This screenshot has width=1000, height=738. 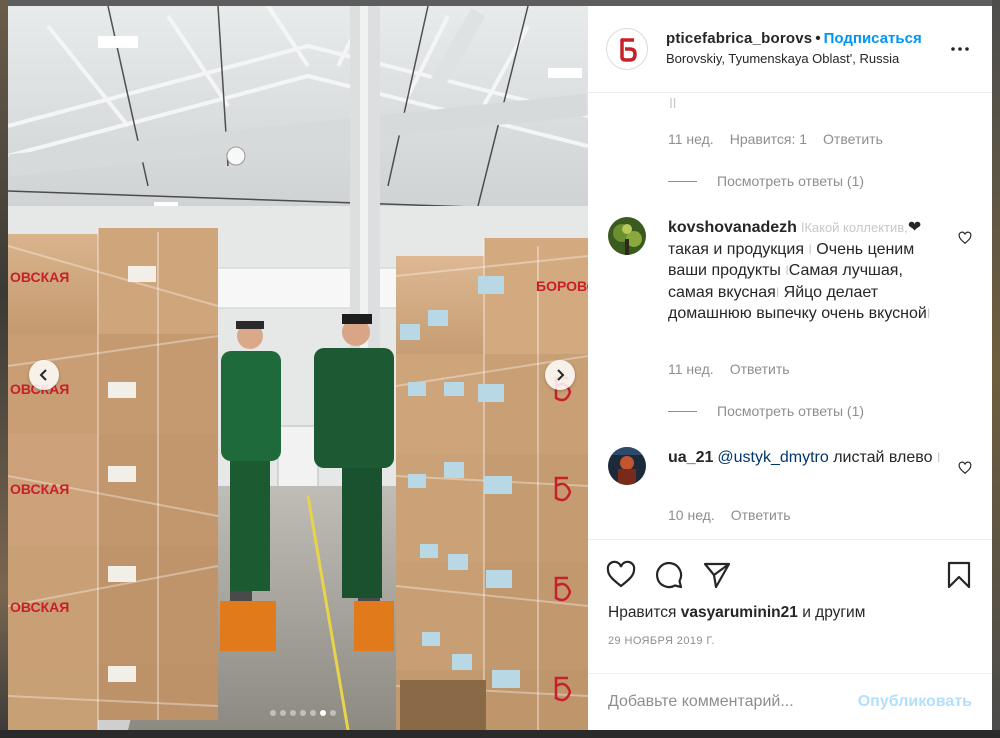 I want to click on more-options-button, so click(x=960, y=49).